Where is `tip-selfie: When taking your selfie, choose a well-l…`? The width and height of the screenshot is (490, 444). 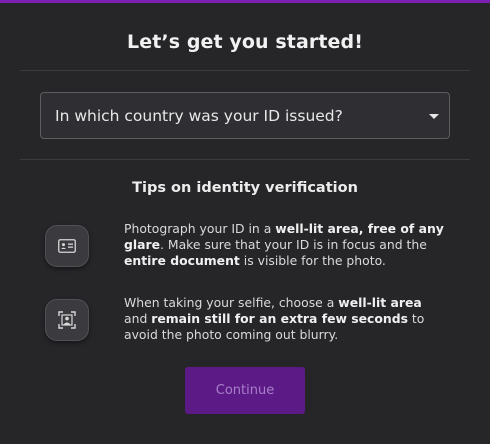
tip-selfie: When taking your selfie, choose a well-l… is located at coordinates (284, 319).